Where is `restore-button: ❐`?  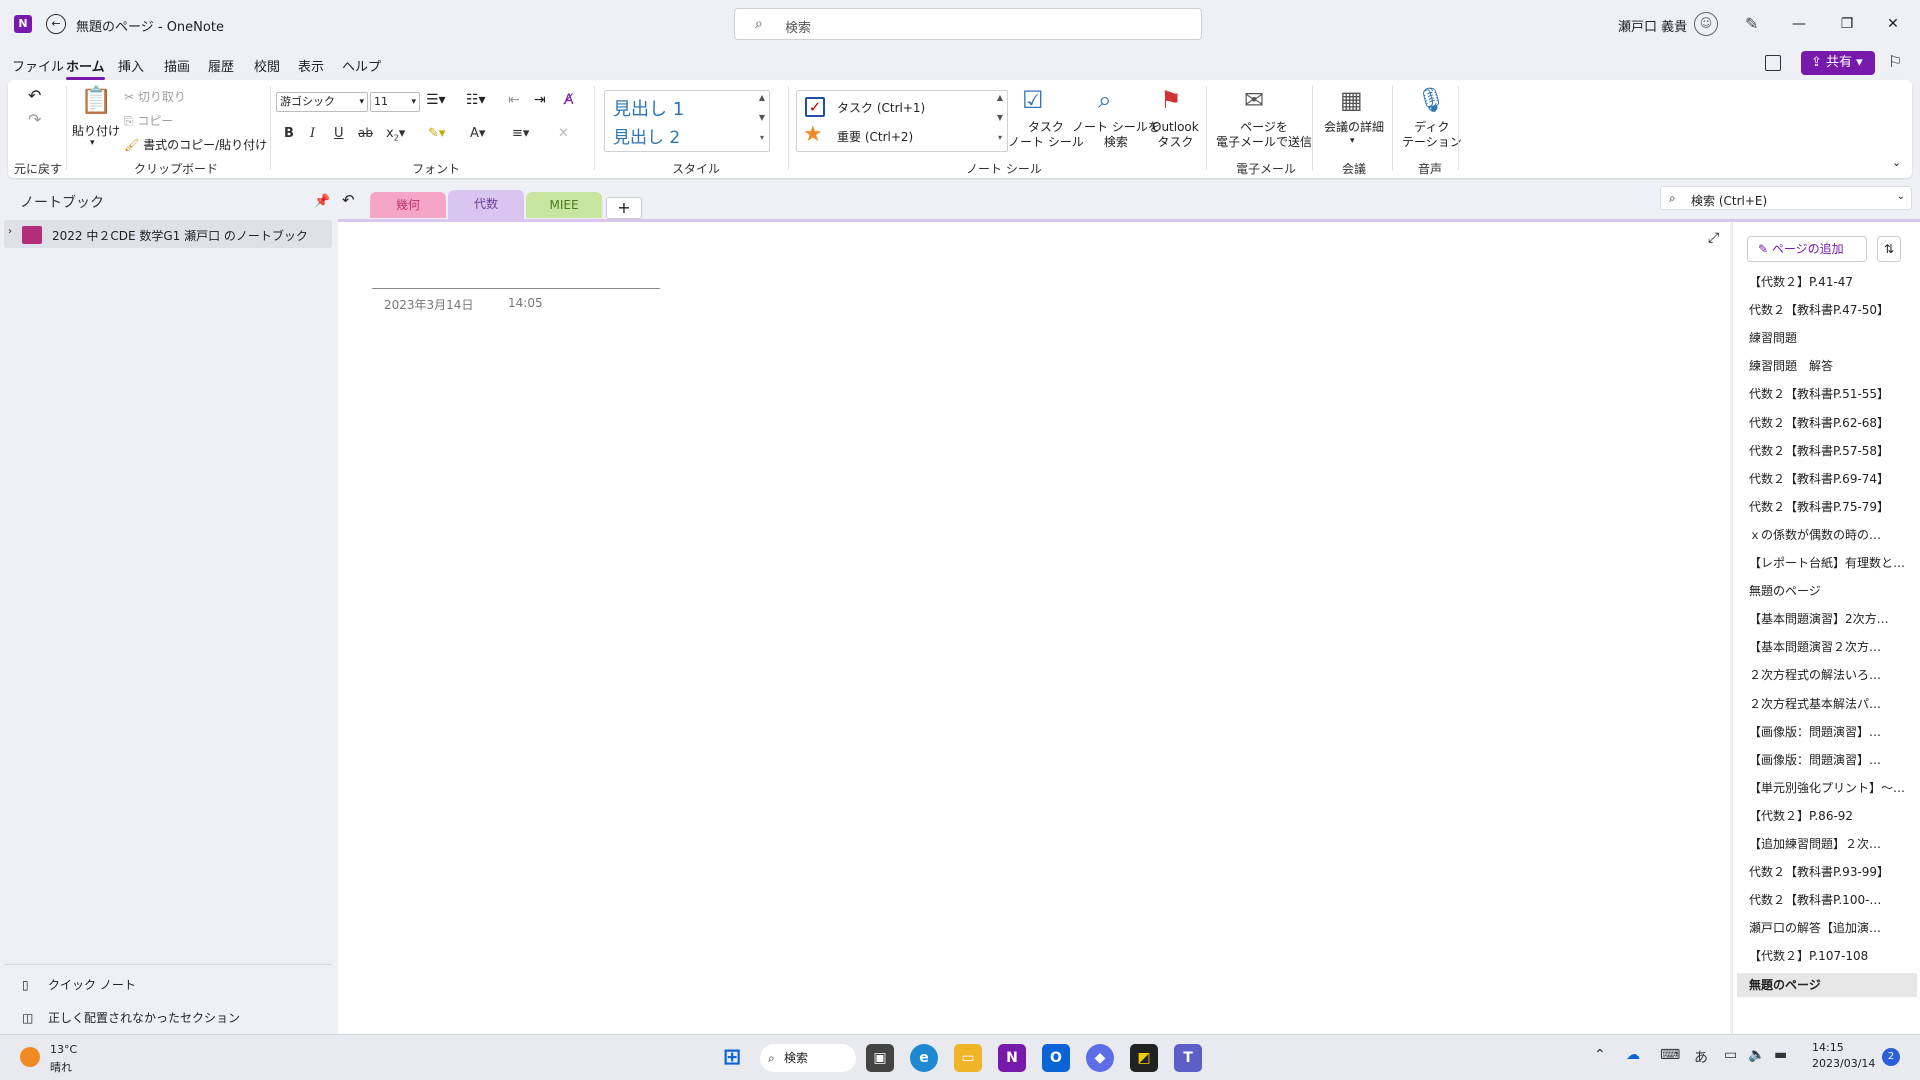
restore-button: ❐ is located at coordinates (1847, 24).